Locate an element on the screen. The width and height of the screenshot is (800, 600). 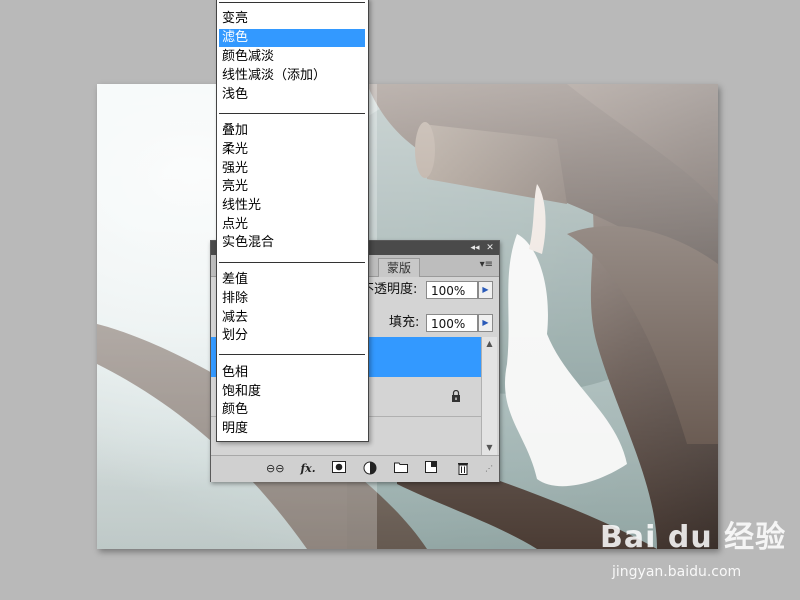
blend-option-hard-light: 强光 is located at coordinates (292, 169).